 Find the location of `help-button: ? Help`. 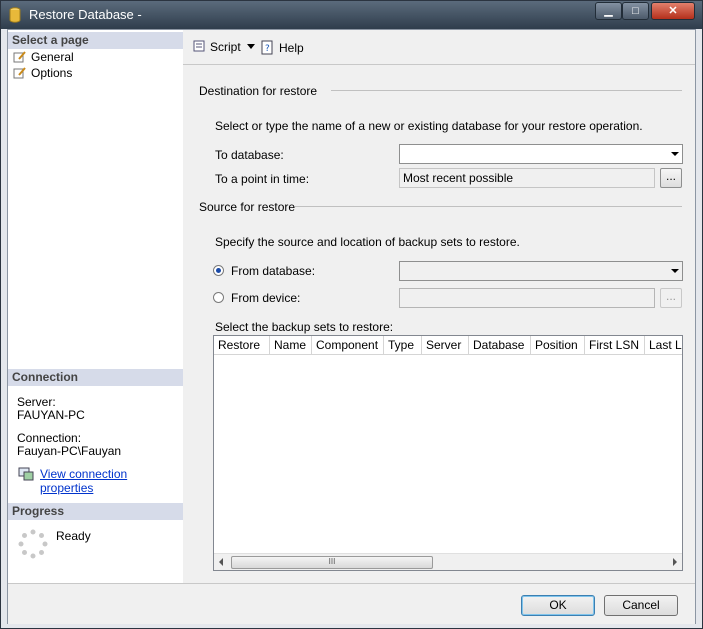

help-button: ? Help is located at coordinates (282, 48).